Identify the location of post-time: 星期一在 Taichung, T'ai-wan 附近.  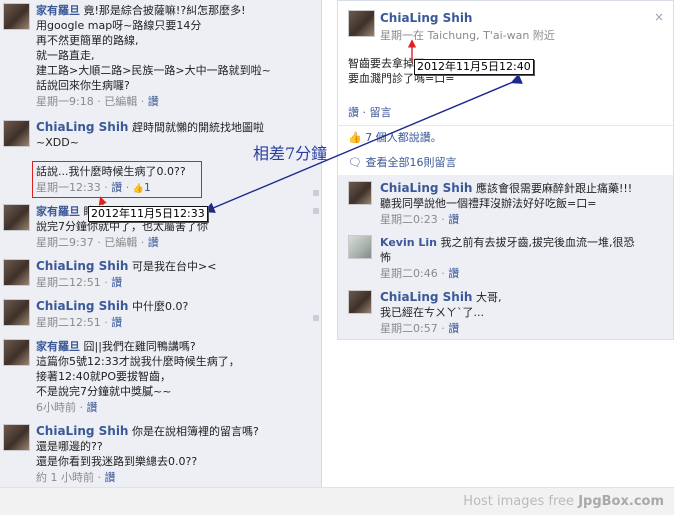
(467, 35).